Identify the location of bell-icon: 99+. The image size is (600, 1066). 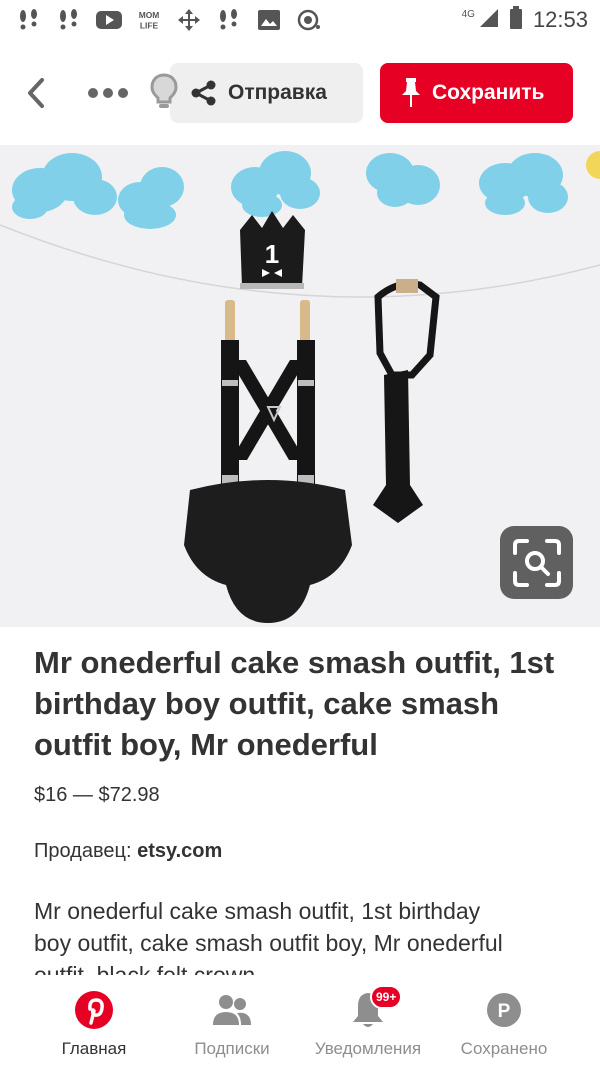
(374, 1008).